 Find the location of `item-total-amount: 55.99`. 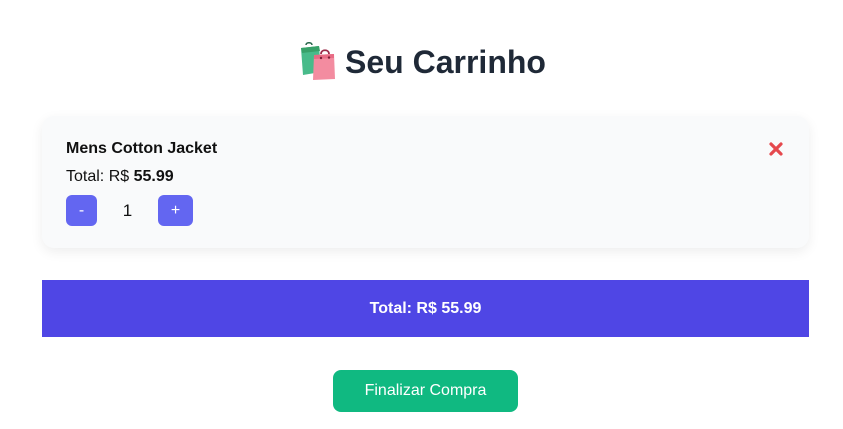

item-total-amount: 55.99 is located at coordinates (153, 176).